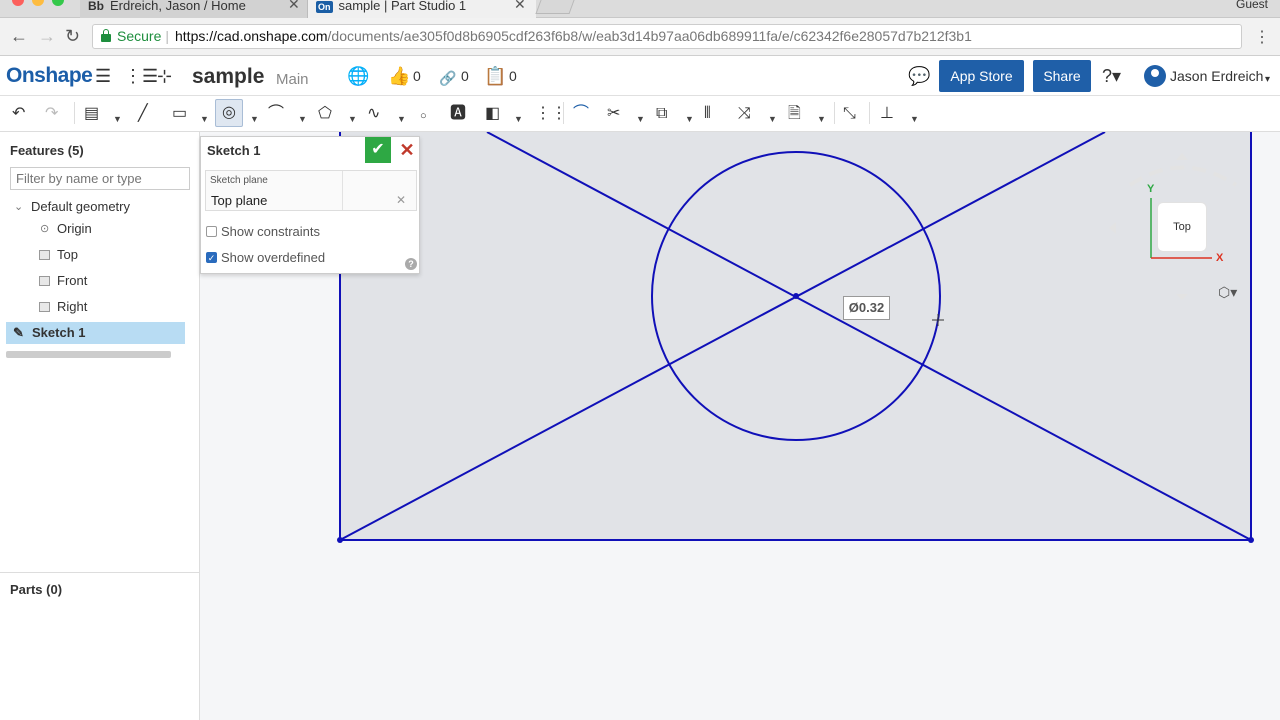 This screenshot has height=720, width=1280. What do you see at coordinates (887, 114) in the screenshot?
I see `constraint-tool-icon: ⊥` at bounding box center [887, 114].